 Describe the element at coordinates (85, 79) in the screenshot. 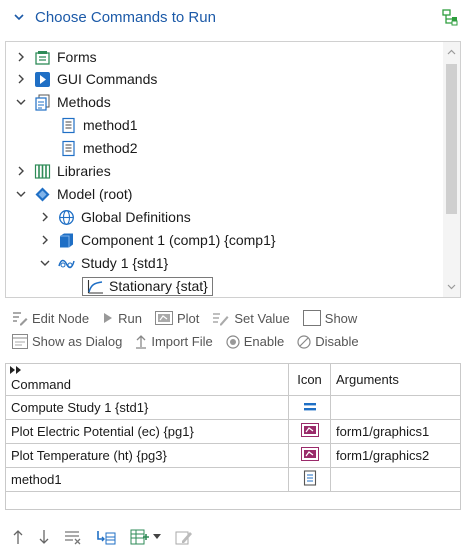

I see `tree-item-gui-commands: GUI Commands` at that location.